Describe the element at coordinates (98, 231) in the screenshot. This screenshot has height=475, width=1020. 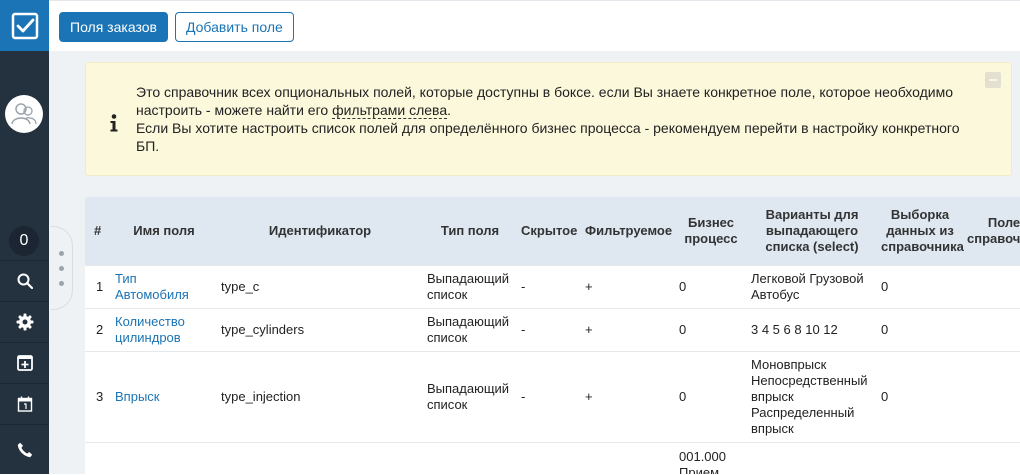
I see `col-header-num: #` at that location.